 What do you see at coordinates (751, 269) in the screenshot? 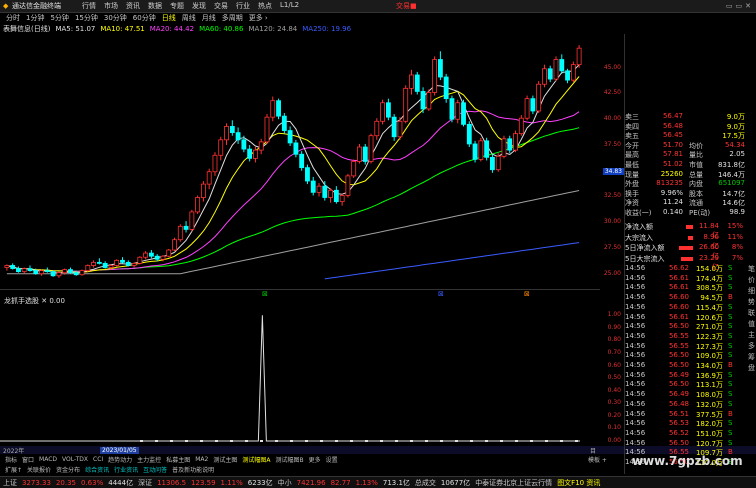
I see `side-tab: 笔` at bounding box center [751, 269].